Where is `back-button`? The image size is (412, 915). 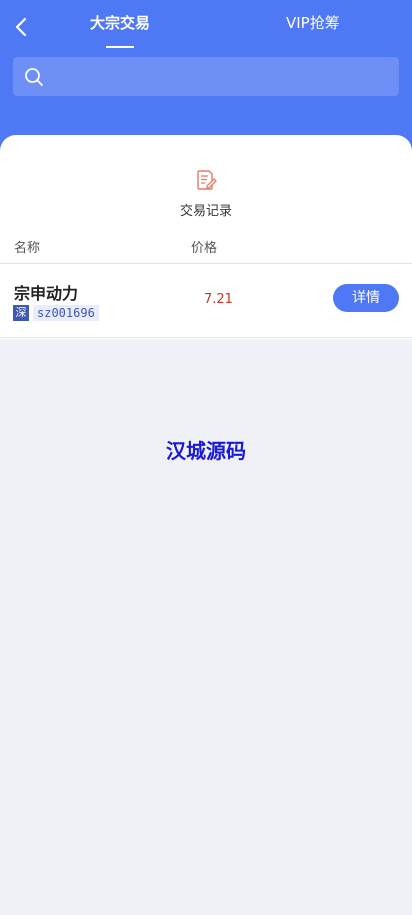 back-button is located at coordinates (21, 27).